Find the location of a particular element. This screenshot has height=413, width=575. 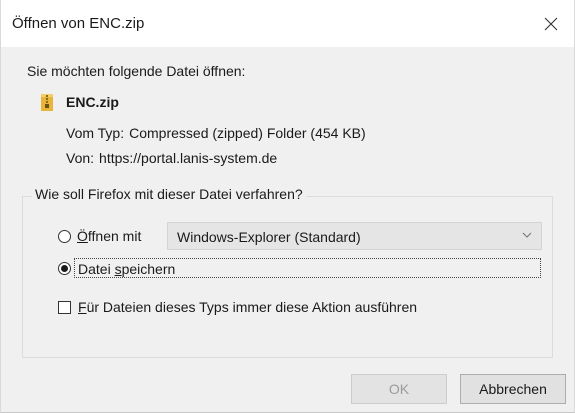

save-file-label: Datei speichern is located at coordinates (307, 268).